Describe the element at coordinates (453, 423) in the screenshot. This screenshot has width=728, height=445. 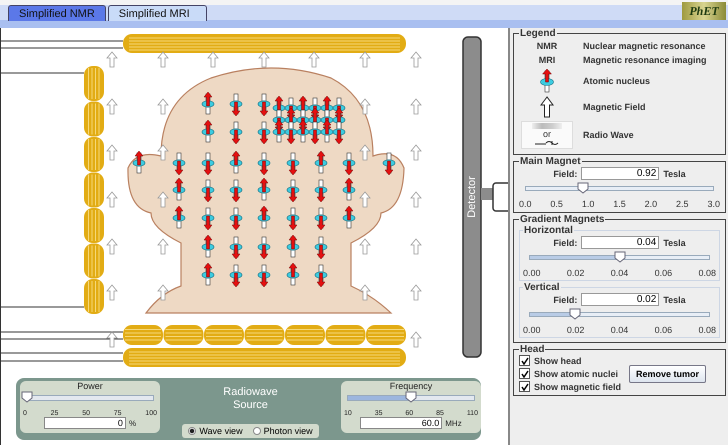
I see `unit-label: MHz` at that location.